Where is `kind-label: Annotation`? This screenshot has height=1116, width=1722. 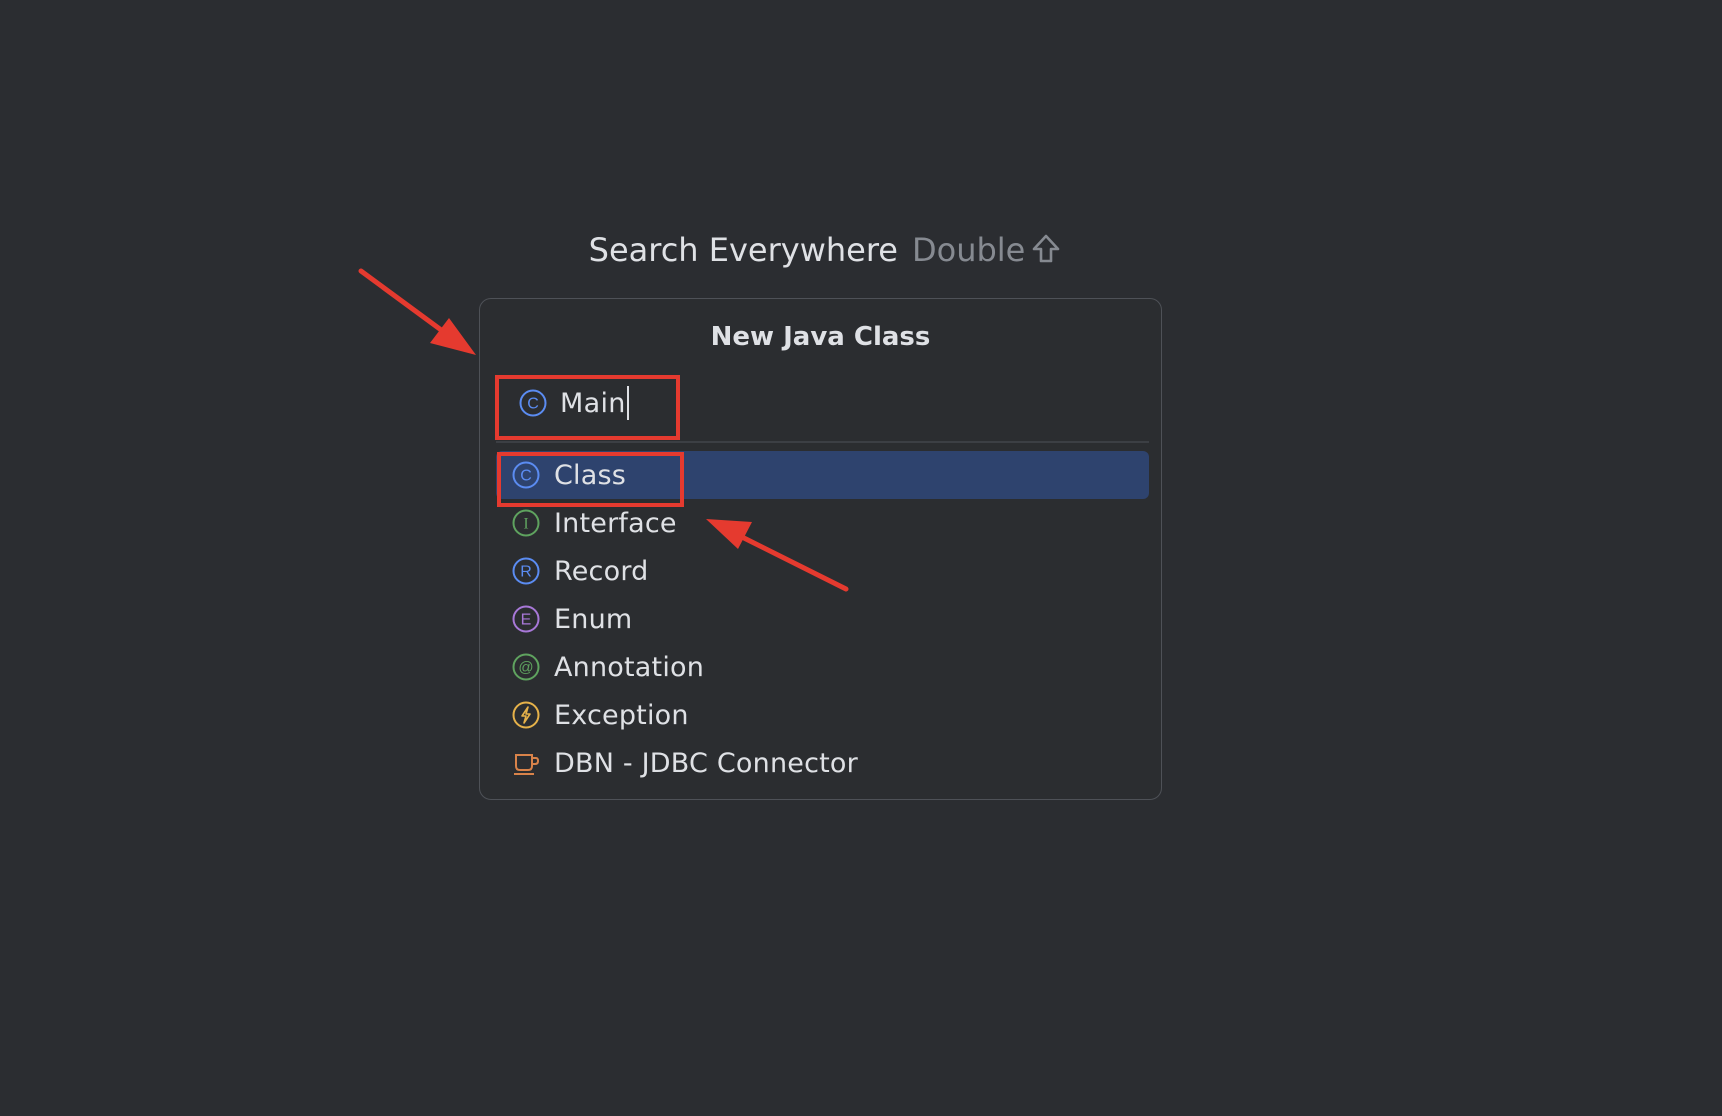 kind-label: Annotation is located at coordinates (629, 667).